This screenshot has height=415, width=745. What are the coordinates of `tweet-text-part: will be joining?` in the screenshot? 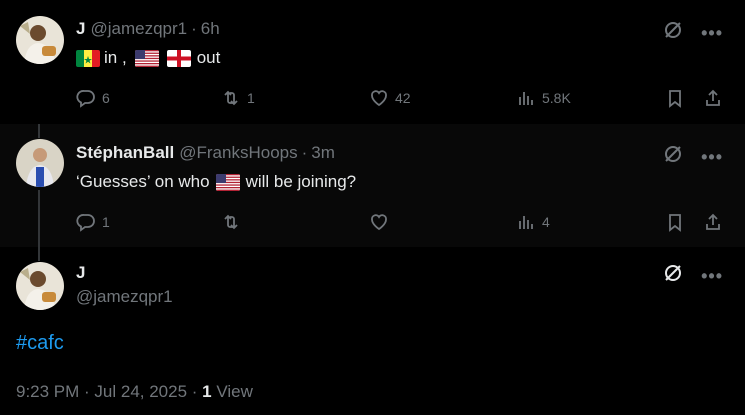 It's located at (301, 181).